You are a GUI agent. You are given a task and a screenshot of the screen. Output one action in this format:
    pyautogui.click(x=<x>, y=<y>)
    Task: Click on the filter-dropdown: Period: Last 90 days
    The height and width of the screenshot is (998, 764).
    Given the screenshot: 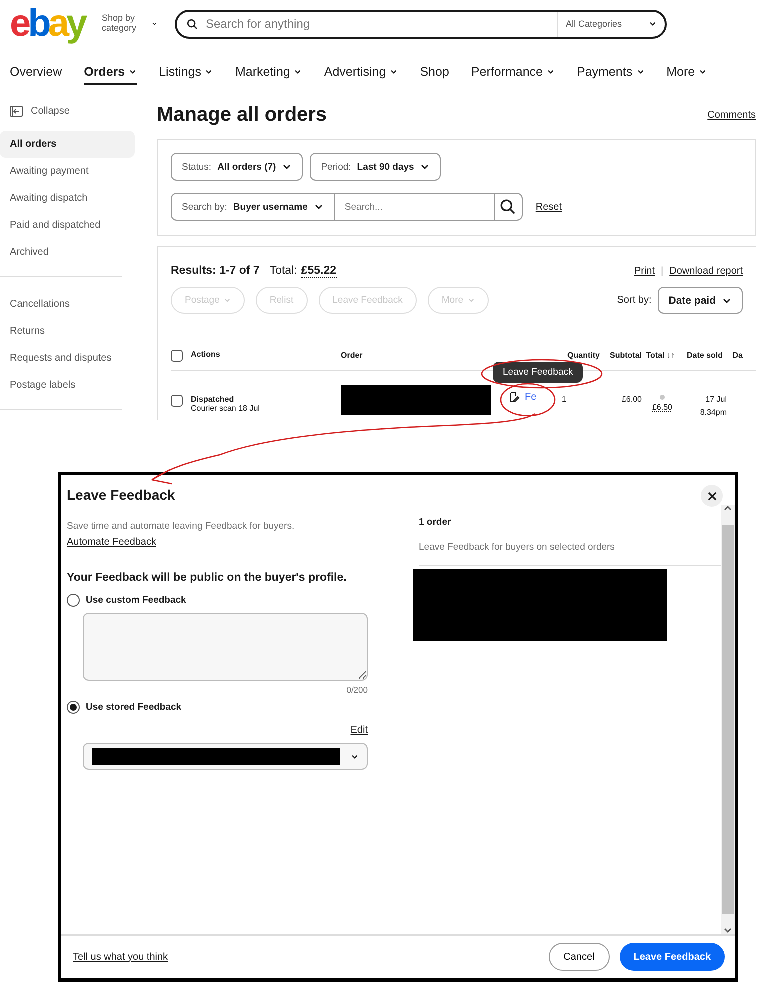 What is the action you would take?
    pyautogui.click(x=376, y=167)
    